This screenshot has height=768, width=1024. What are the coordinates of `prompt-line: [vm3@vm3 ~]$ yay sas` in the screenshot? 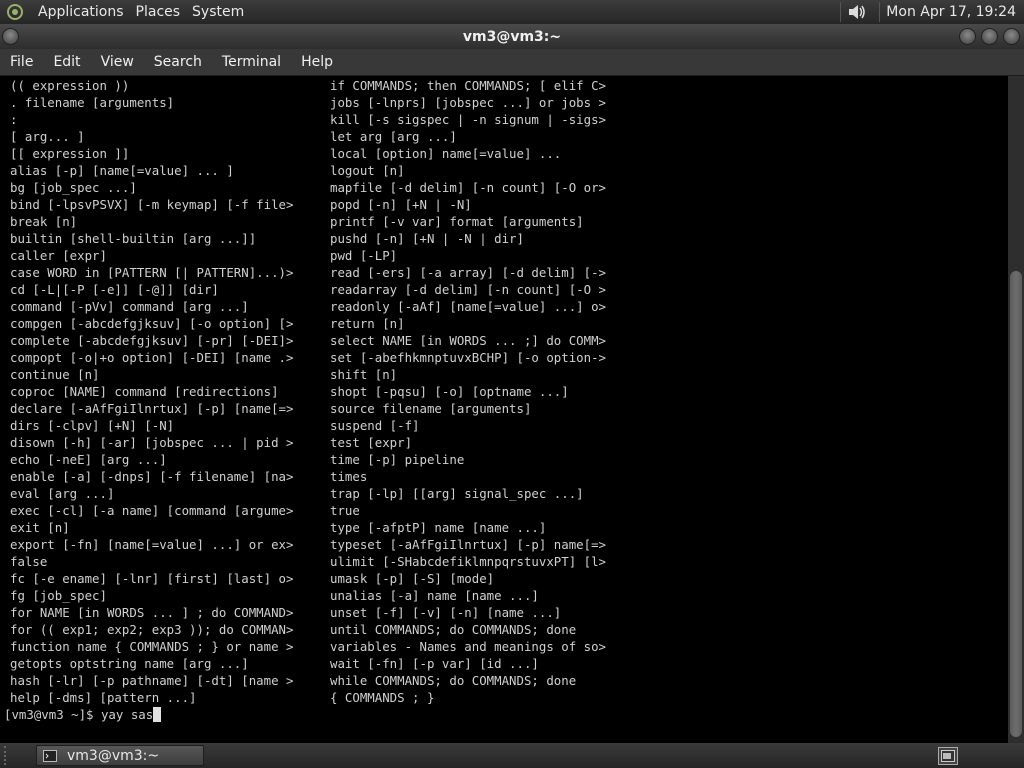 It's located at (83, 714).